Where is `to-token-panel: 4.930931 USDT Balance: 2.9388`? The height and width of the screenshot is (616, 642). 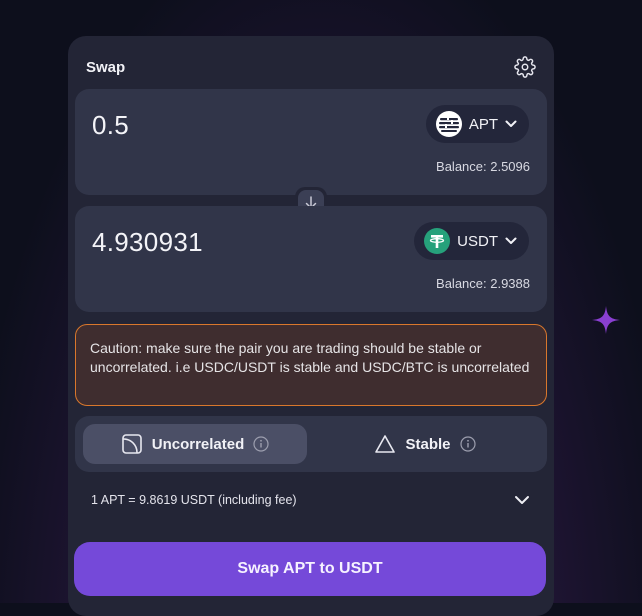
to-token-panel: 4.930931 USDT Balance: 2.9388 is located at coordinates (311, 259).